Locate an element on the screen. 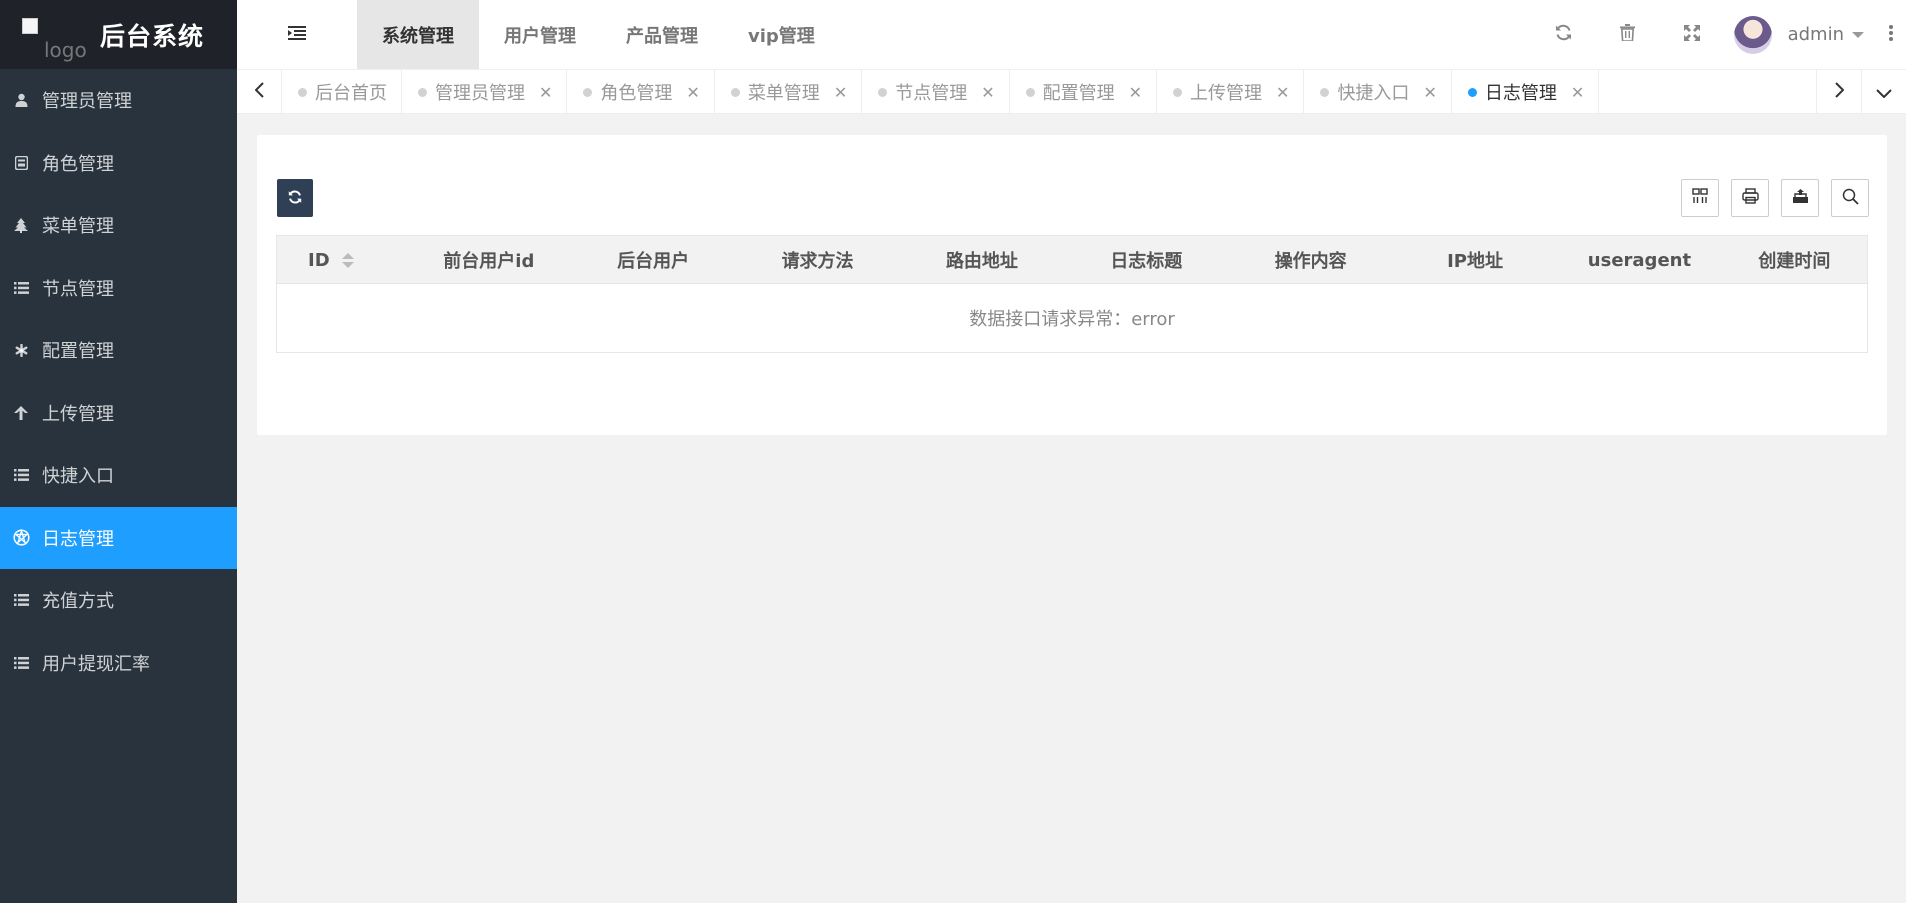  refresh-icon is located at coordinates (1563, 34).